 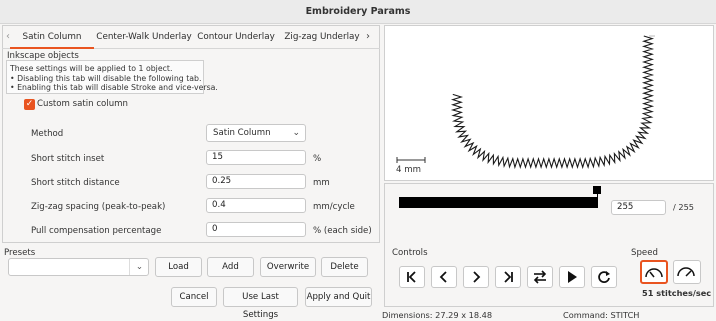 I want to click on short-inset-label: Short stitch inset, so click(x=68, y=159).